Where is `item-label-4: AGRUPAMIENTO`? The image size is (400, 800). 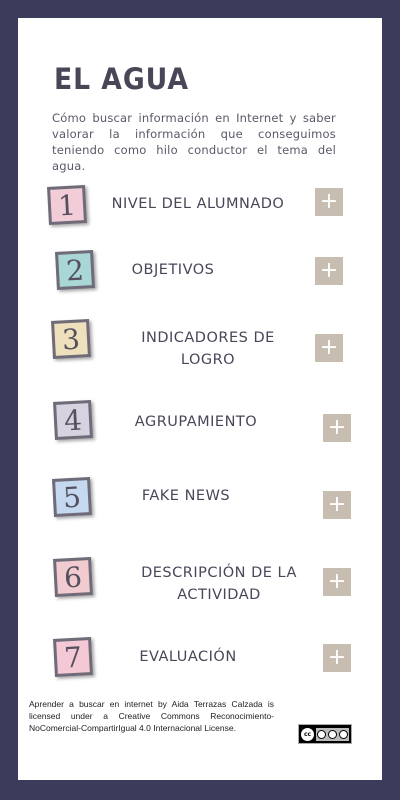 item-label-4: AGRUPAMIENTO is located at coordinates (196, 422).